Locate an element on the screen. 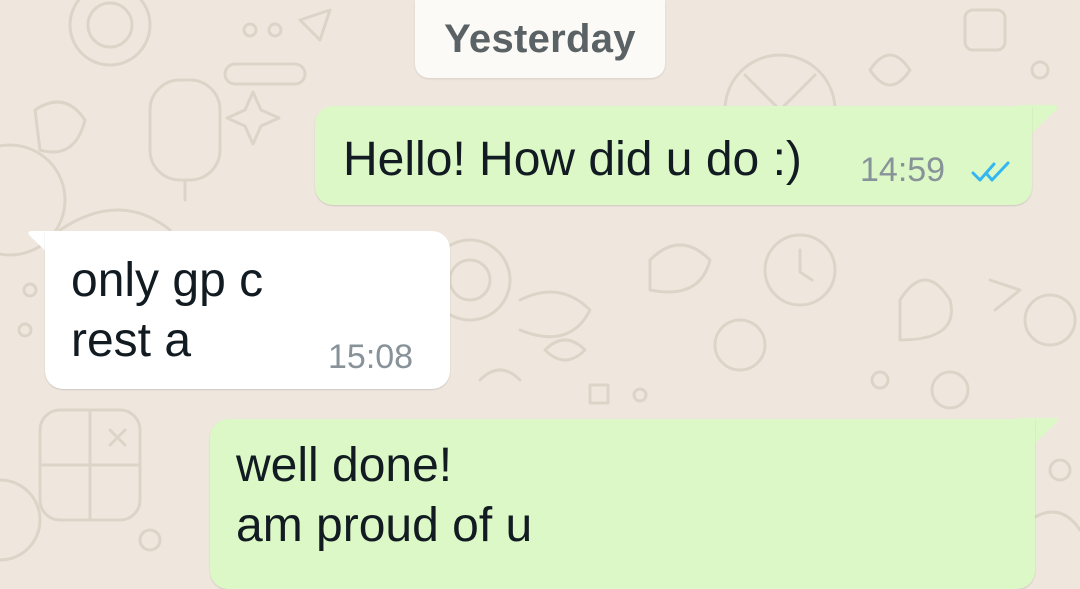 This screenshot has height=589, width=1080. message-text: Hello! How did u do :) is located at coordinates (572, 159).